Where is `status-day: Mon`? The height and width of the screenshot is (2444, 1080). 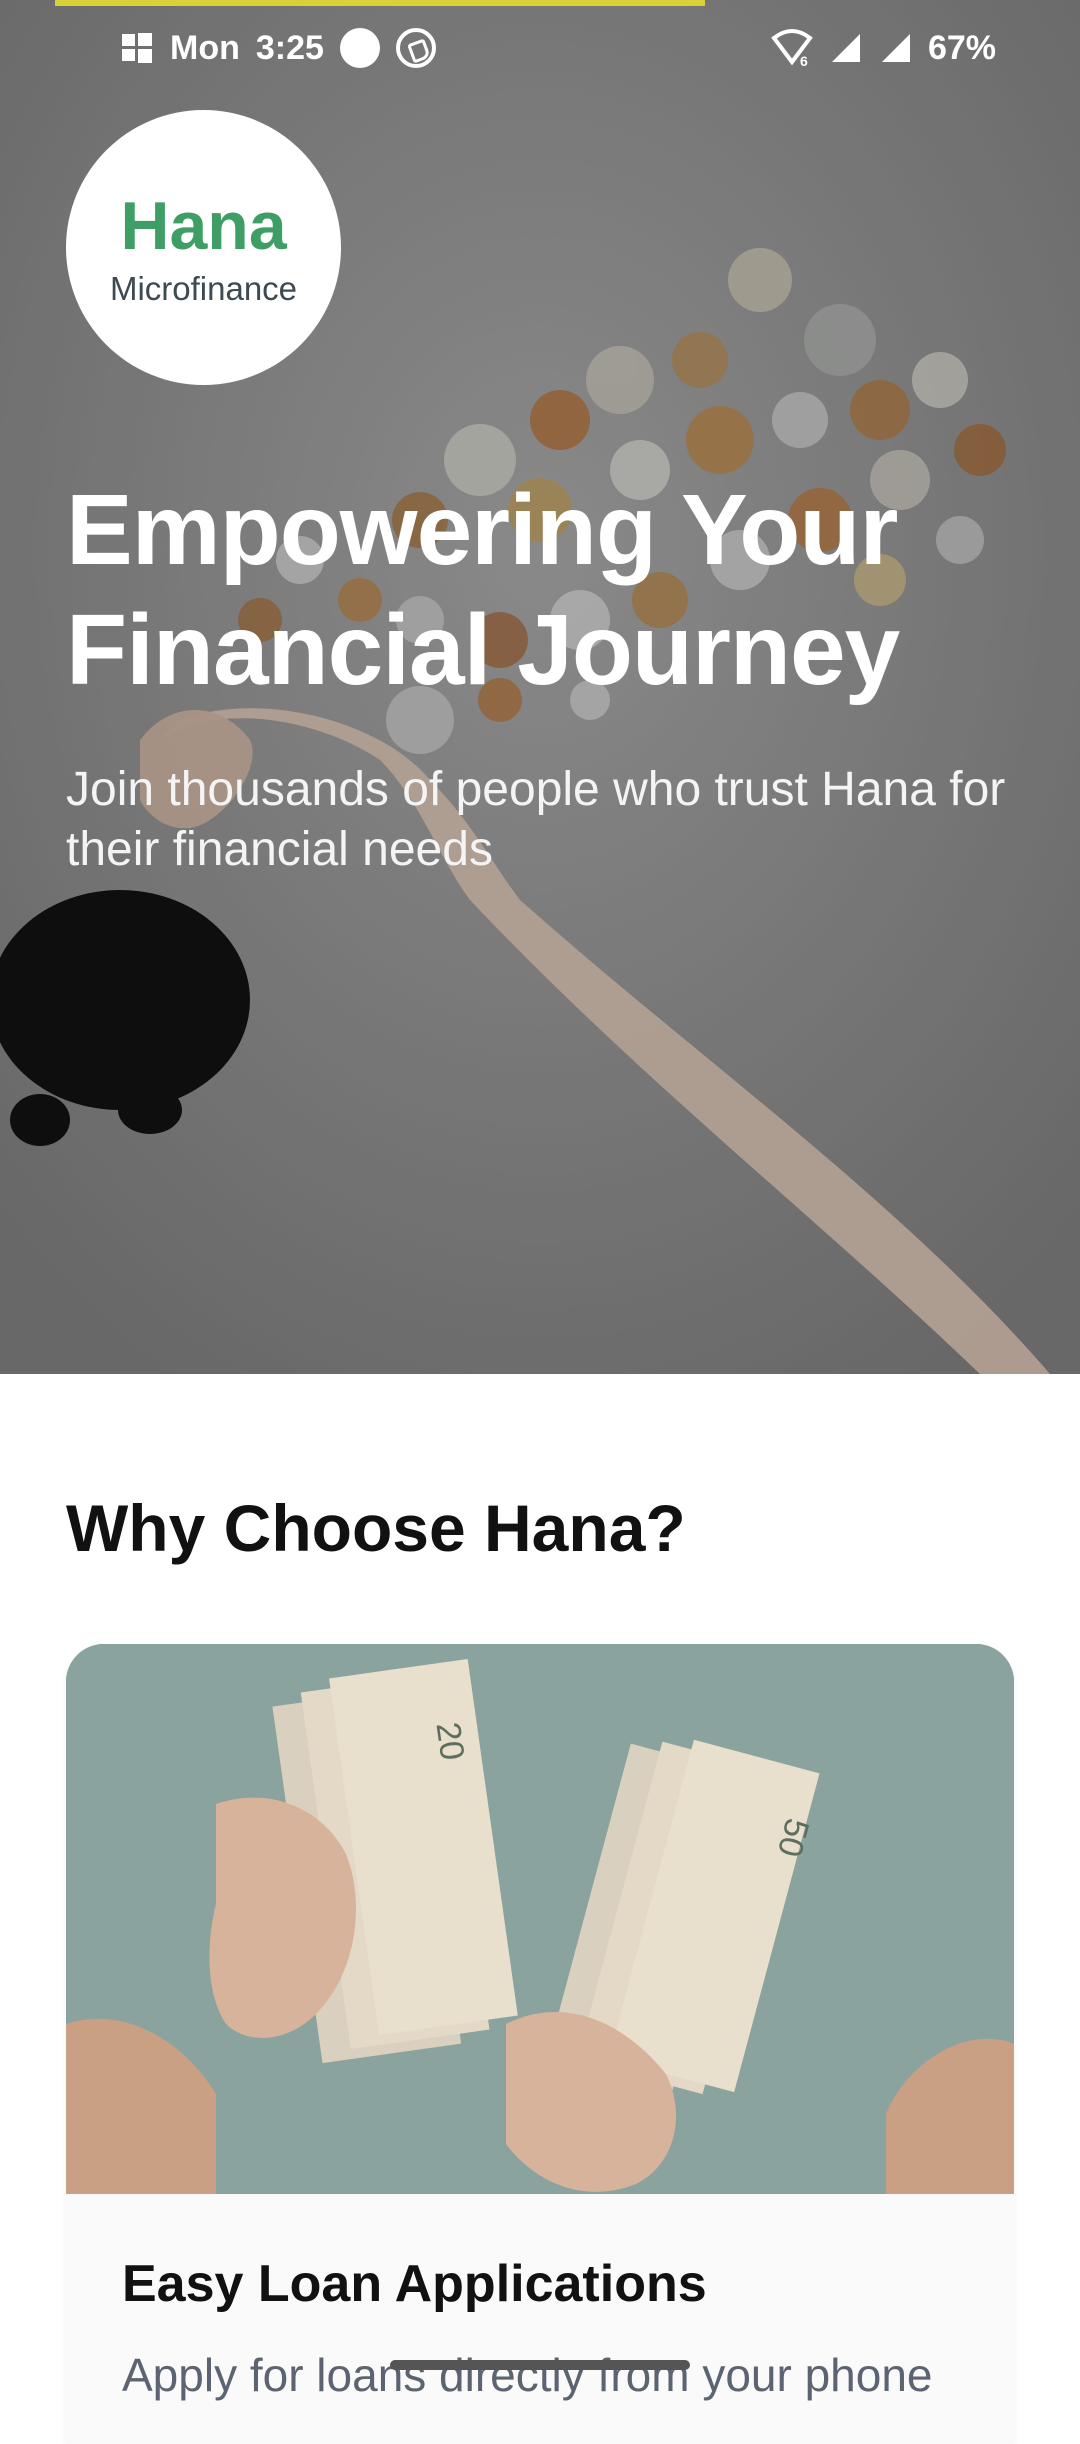 status-day: Mon is located at coordinates (205, 47).